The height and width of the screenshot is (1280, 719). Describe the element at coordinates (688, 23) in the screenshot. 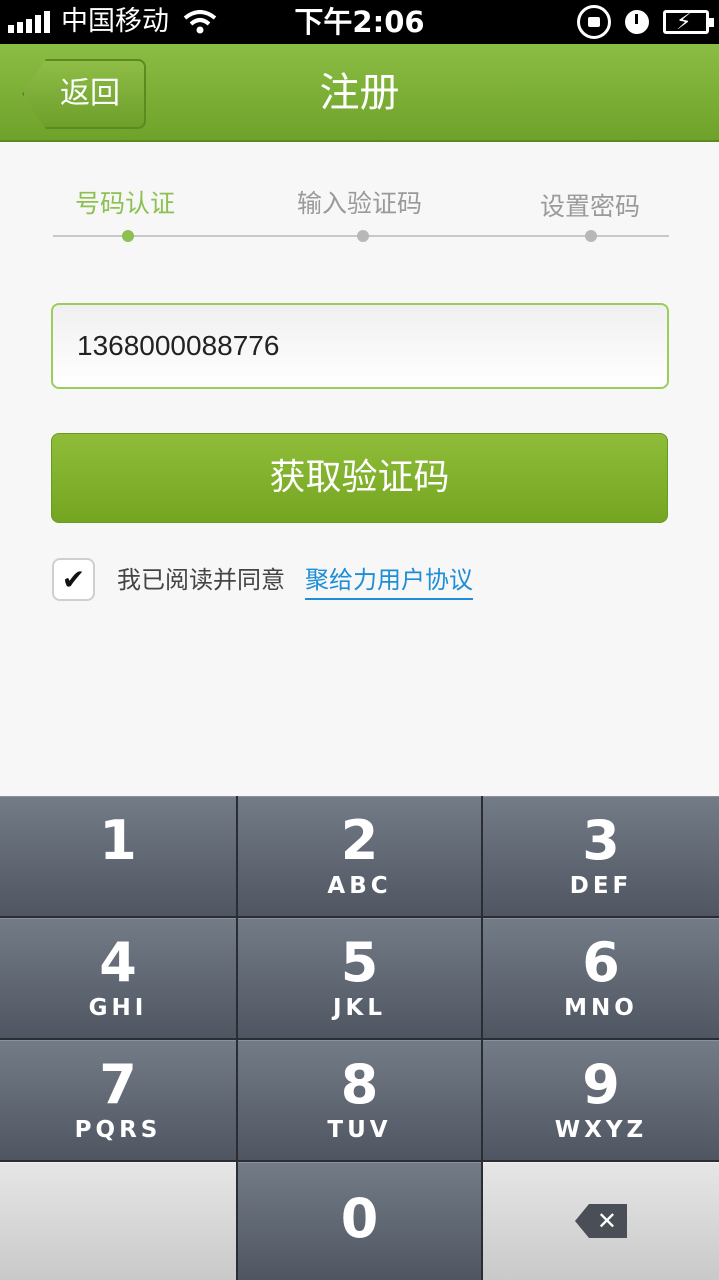

I see `battery-charging-icon` at that location.